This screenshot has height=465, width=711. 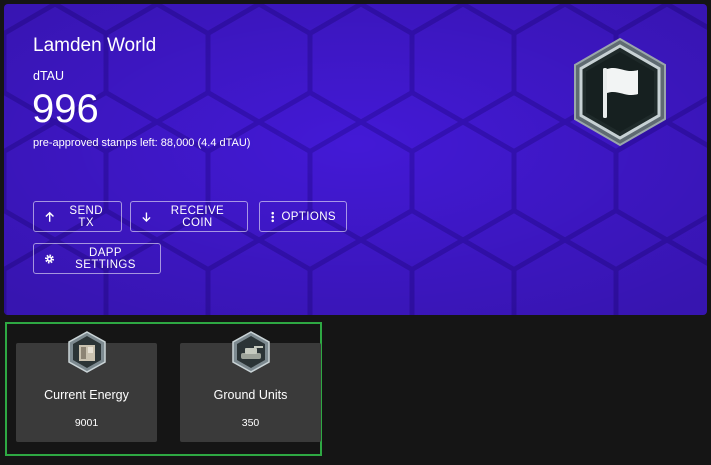 I want to click on stat-card-current-energy: Current Energy 9001, so click(x=86, y=386).